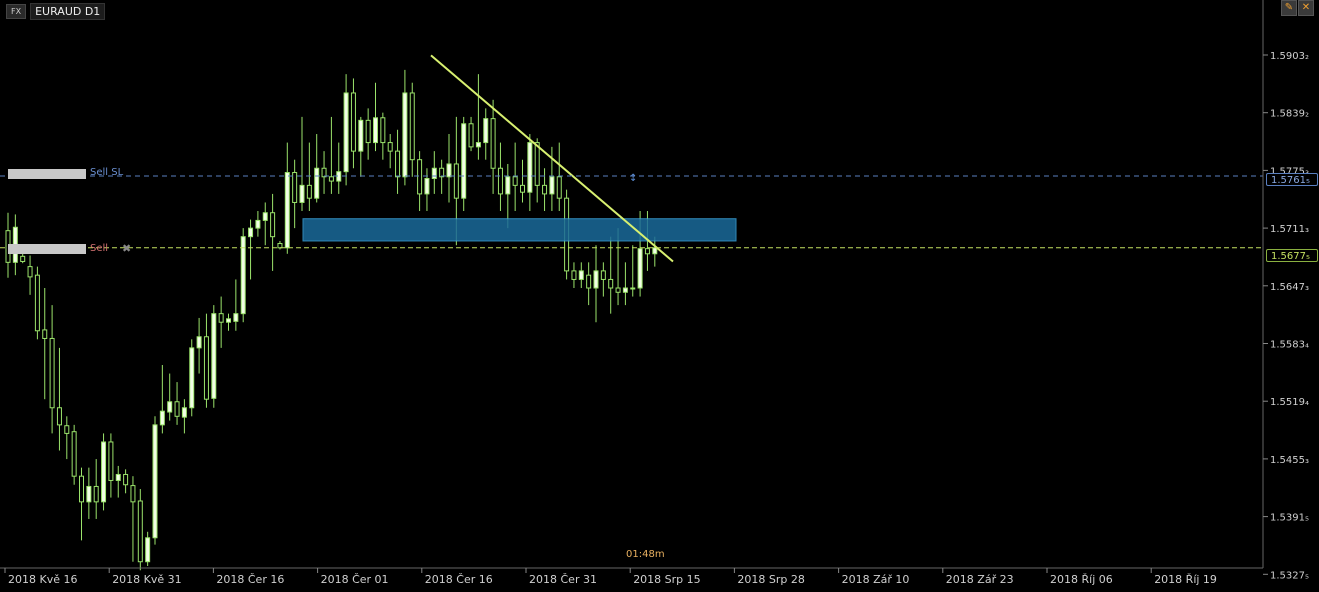  What do you see at coordinates (1289, 402) in the screenshot?
I see `price-tick-label: 1.5519₄` at bounding box center [1289, 402].